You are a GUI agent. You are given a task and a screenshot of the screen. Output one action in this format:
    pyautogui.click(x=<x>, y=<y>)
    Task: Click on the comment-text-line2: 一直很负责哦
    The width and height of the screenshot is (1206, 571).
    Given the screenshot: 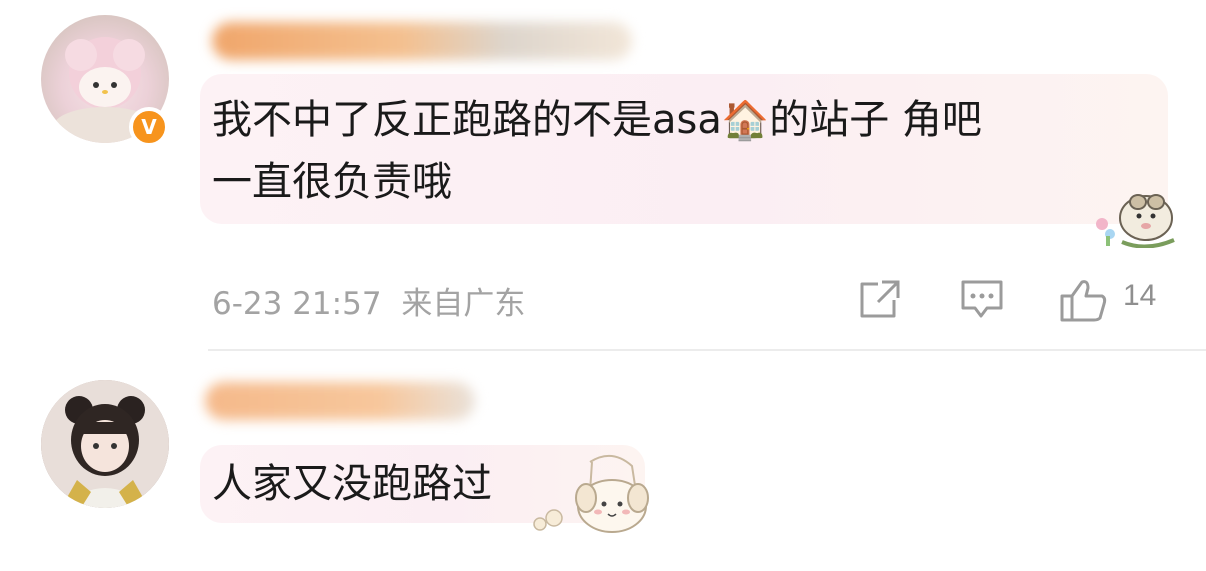 What is the action you would take?
    pyautogui.click(x=332, y=182)
    